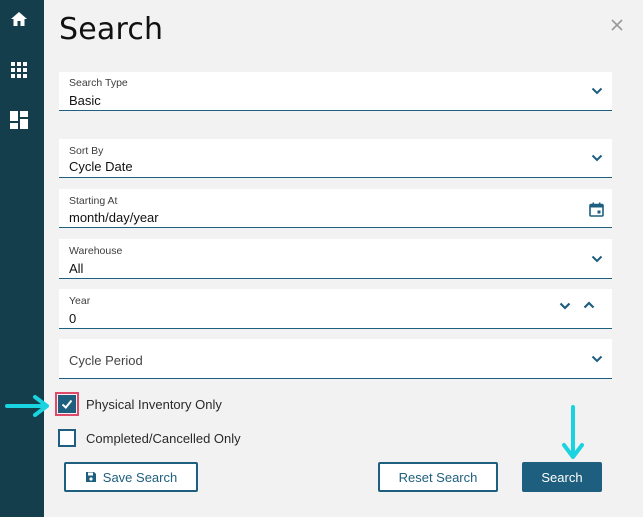 This screenshot has height=517, width=643. I want to click on reset-search-button: Reset Search, so click(438, 477).